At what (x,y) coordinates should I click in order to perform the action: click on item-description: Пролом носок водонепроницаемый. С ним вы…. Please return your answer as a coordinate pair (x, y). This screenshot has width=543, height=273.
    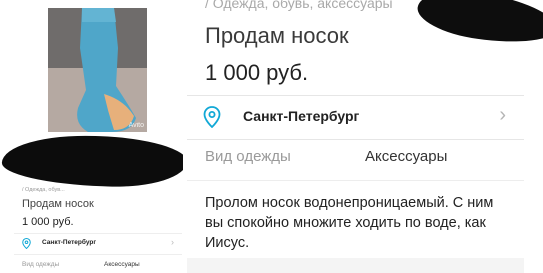
    Looking at the image, I should click on (349, 223).